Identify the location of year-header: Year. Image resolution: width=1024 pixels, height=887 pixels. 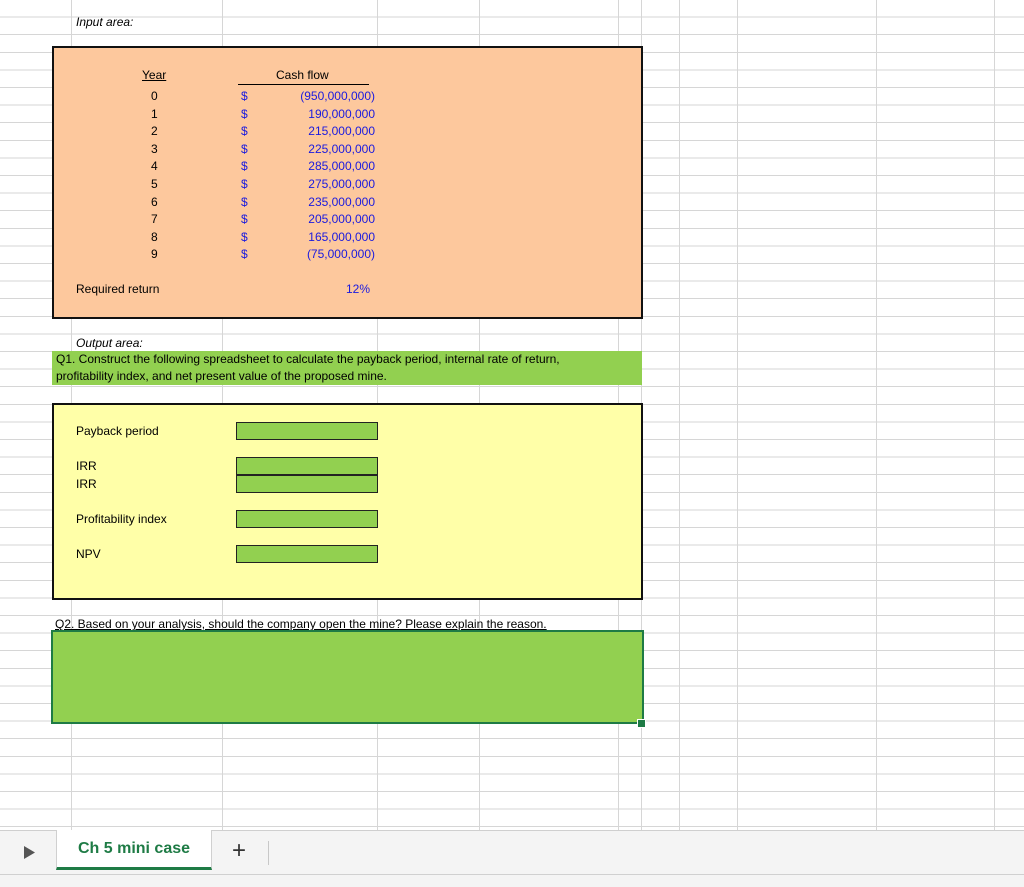
(154, 75).